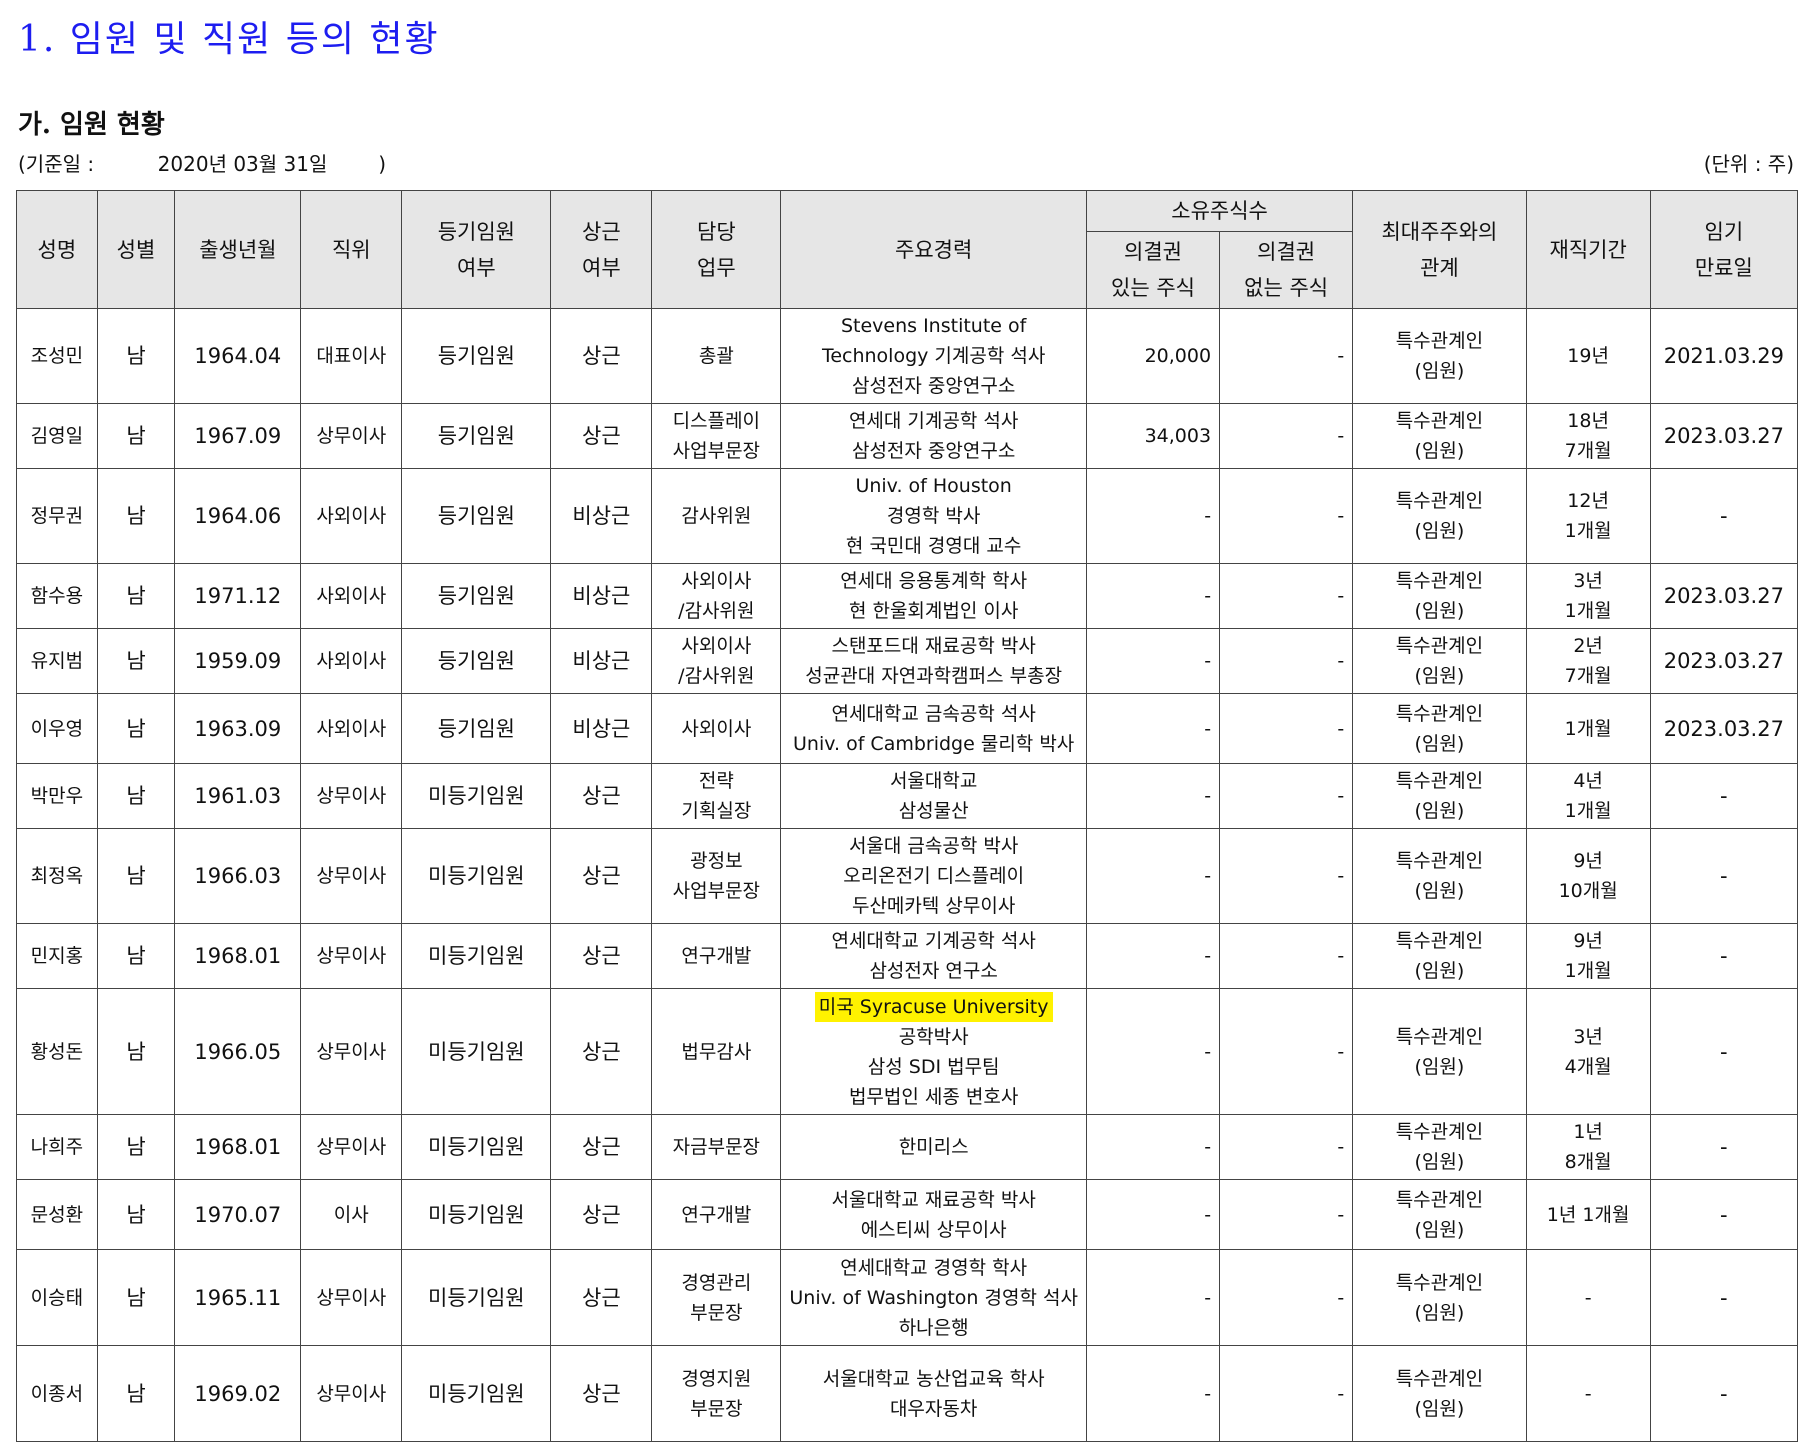 The image size is (1810, 1448). I want to click on cell-name: 최정옥, so click(57, 876).